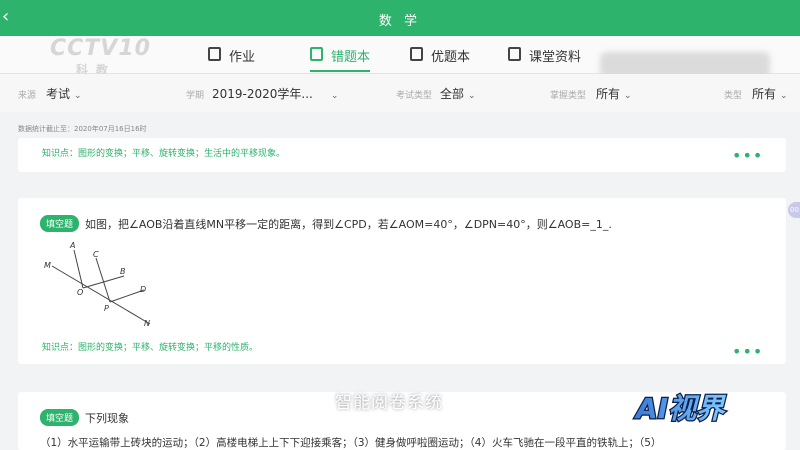 Image resolution: width=800 pixels, height=450 pixels. Describe the element at coordinates (103, 280) in the screenshot. I see `ray-pc` at that location.